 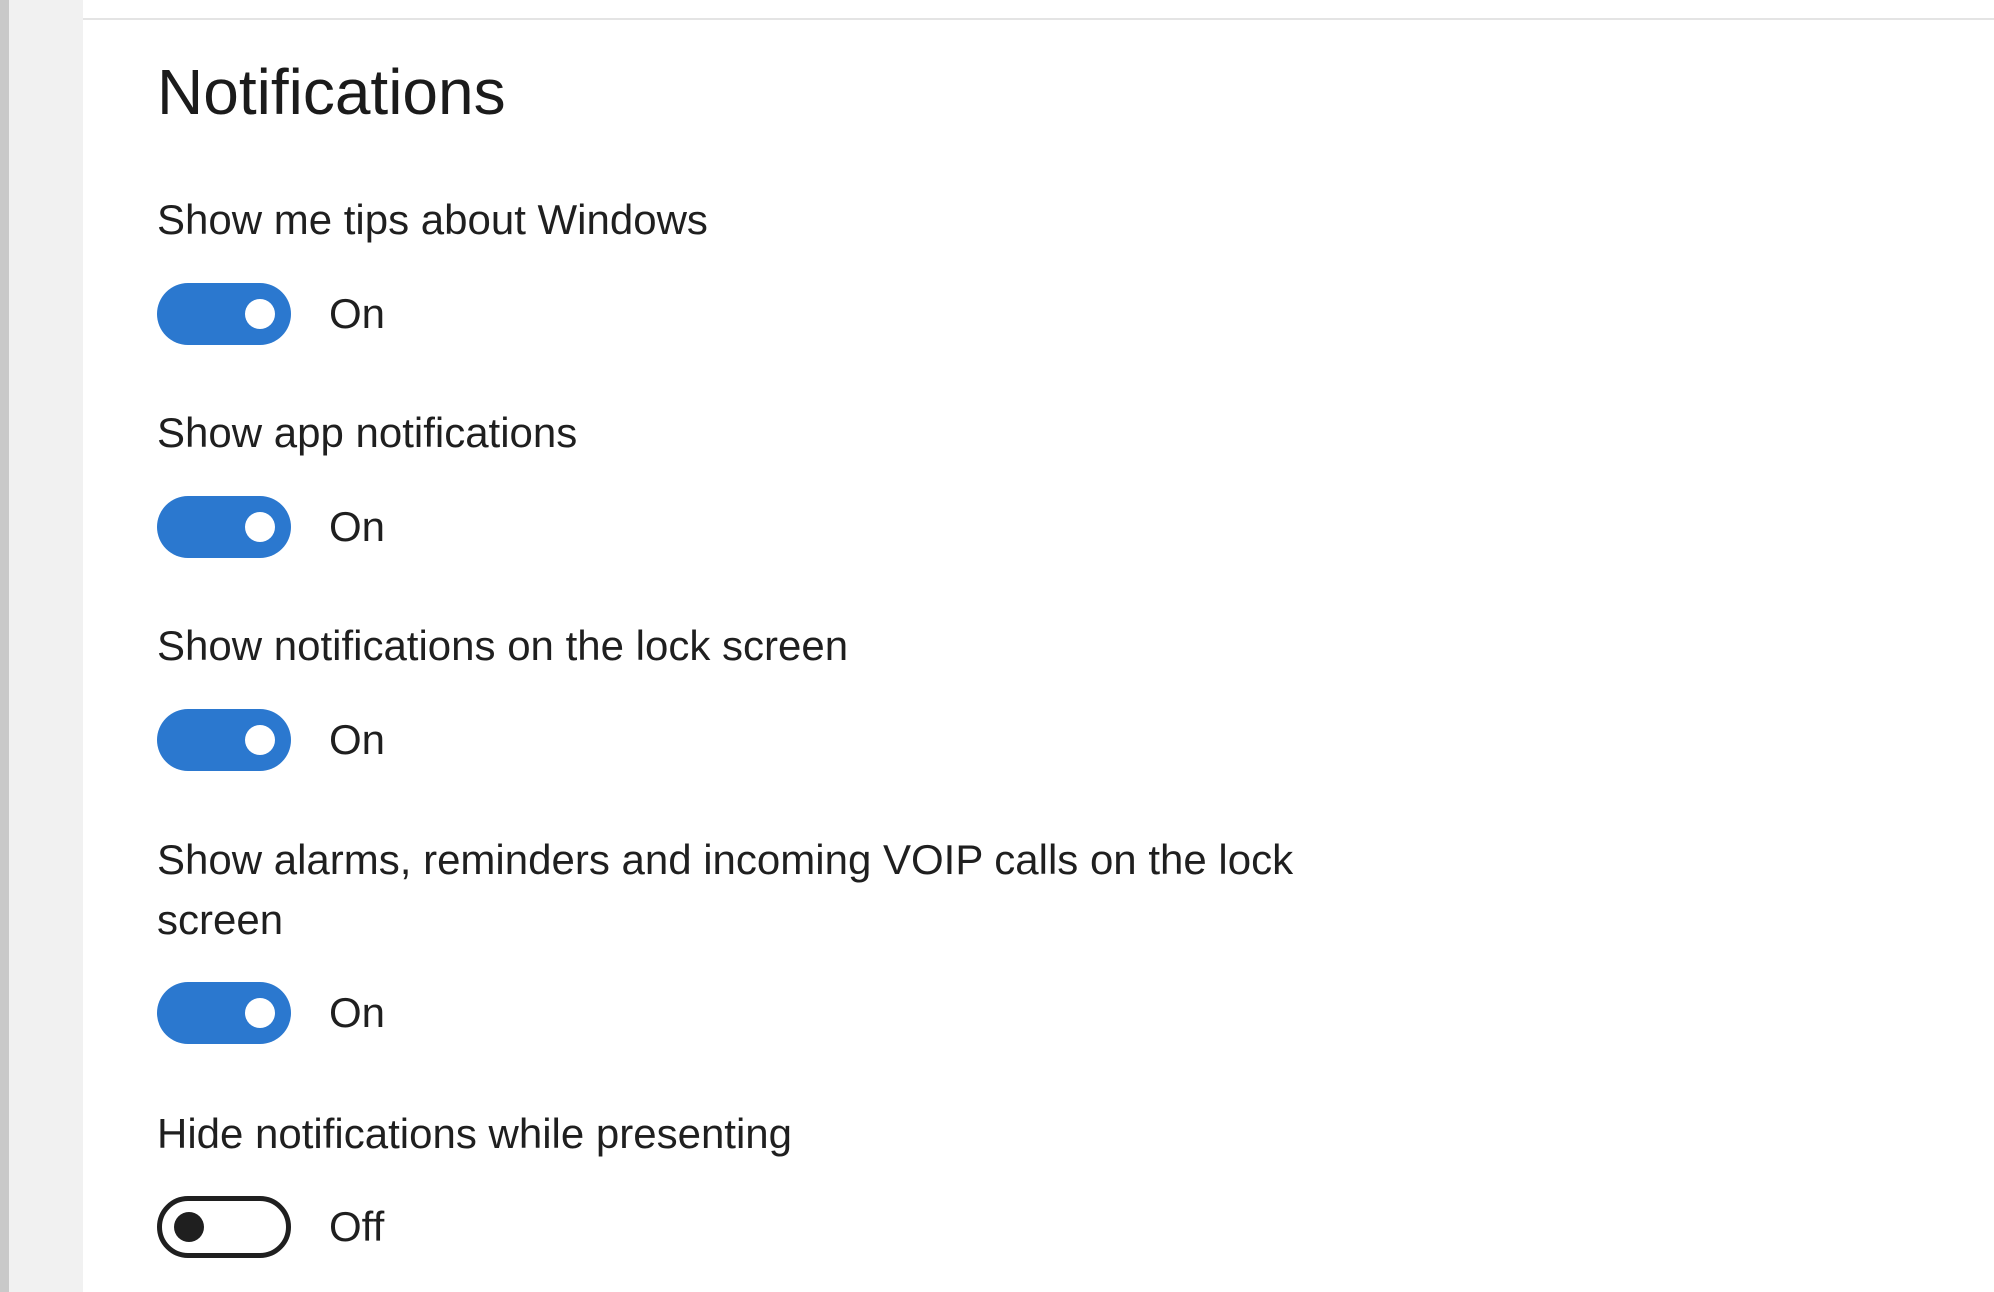 I want to click on setting-hide-while-presenting: Hide notifications while presenting, so click(x=807, y=1134).